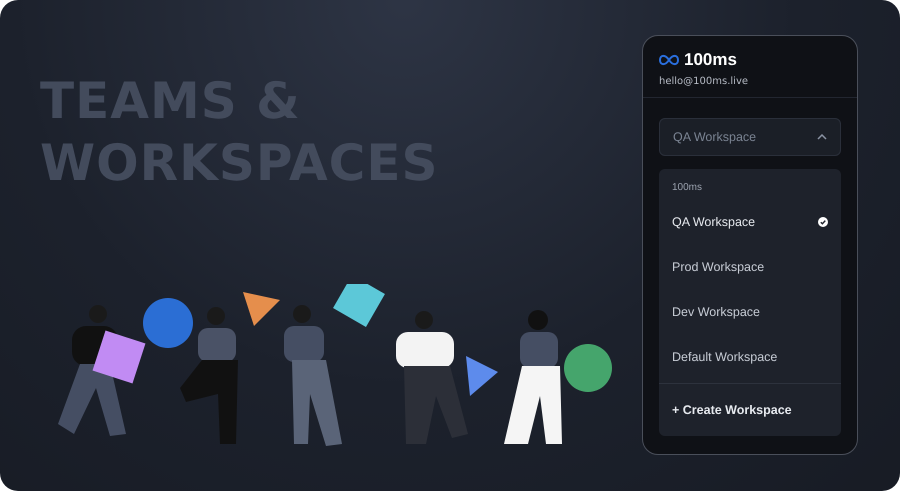 This screenshot has height=491, width=900. I want to click on infinity-logo-icon, so click(669, 60).